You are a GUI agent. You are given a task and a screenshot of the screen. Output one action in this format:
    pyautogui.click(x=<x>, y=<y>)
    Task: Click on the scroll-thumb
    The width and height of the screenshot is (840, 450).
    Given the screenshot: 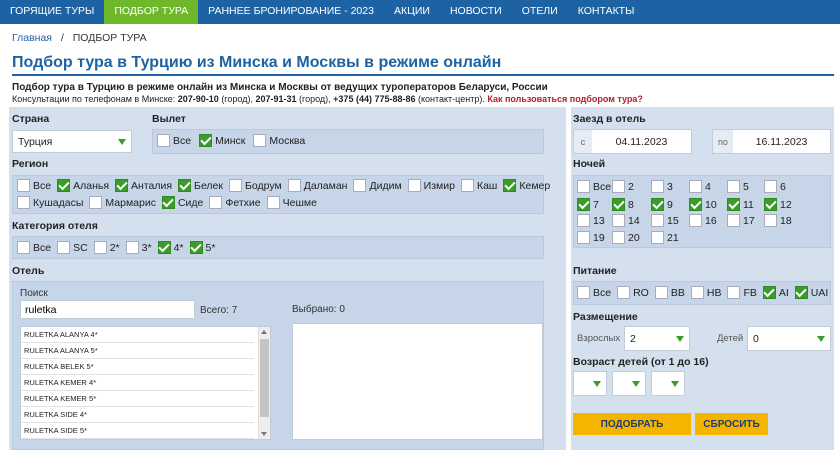 What is the action you would take?
    pyautogui.click(x=264, y=378)
    